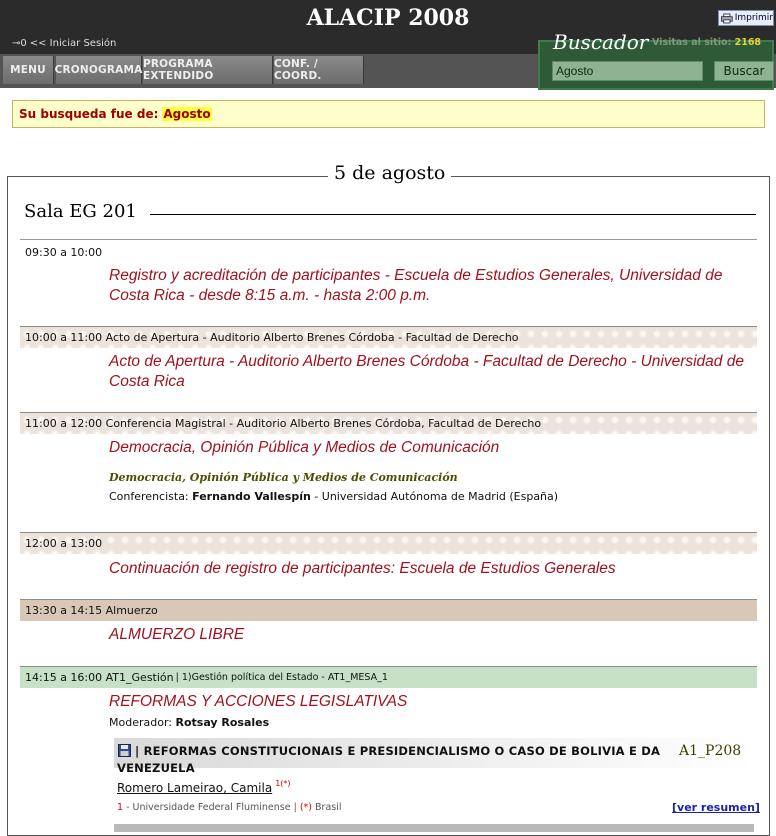 The height and width of the screenshot is (836, 776). Describe the element at coordinates (434, 828) in the screenshot. I see `paper-card-footer` at that location.